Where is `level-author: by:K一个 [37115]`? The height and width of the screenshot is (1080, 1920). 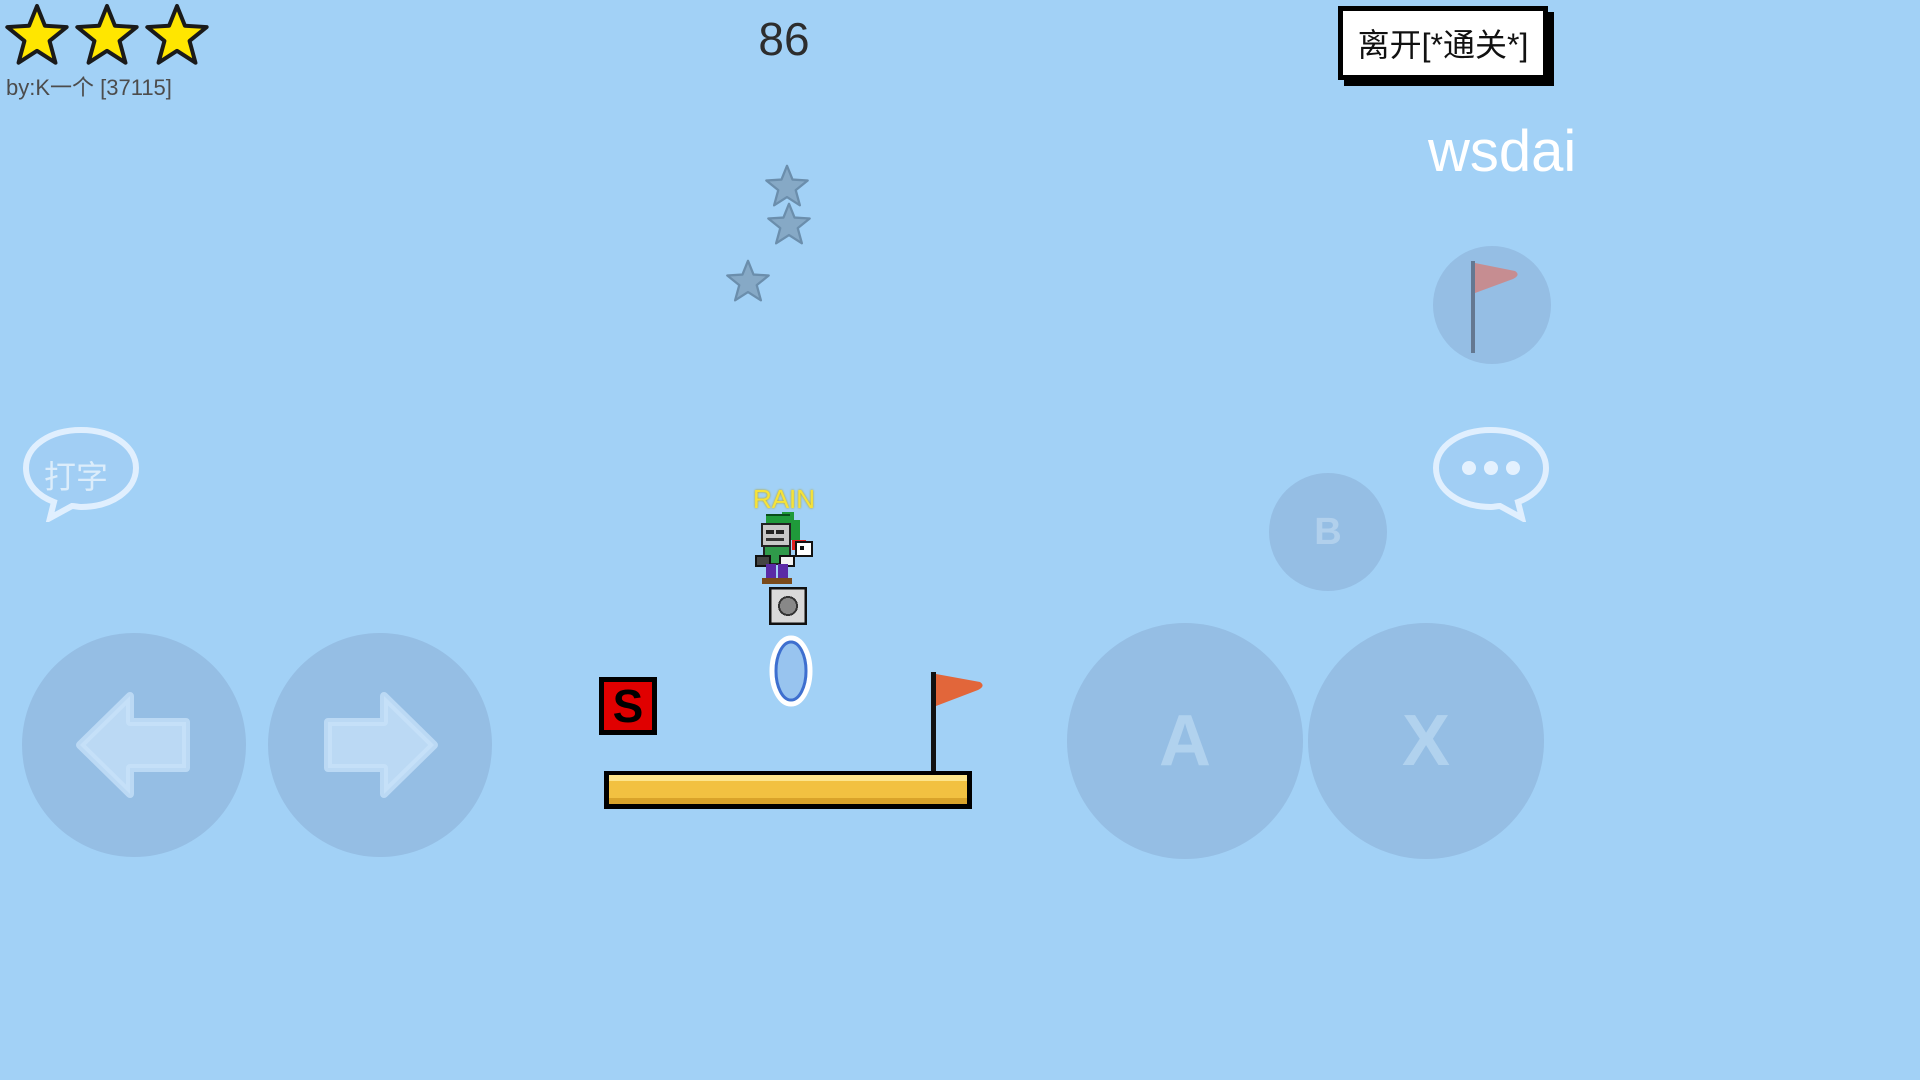 level-author: by:K一个 [37115] is located at coordinates (89, 87).